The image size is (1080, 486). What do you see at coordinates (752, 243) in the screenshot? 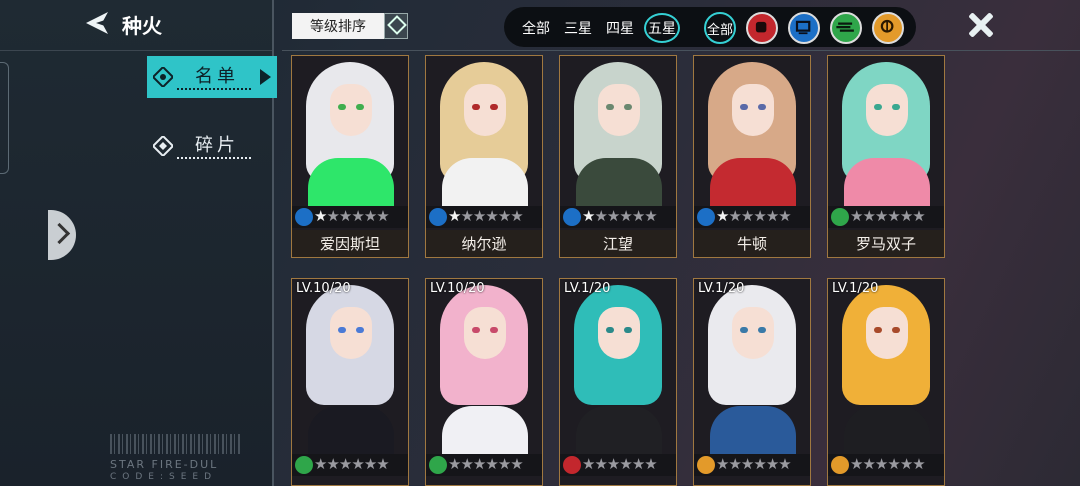
I see `character-name: 牛顿` at bounding box center [752, 243].